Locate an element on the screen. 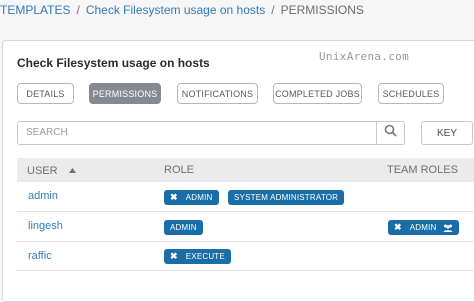  search-icon is located at coordinates (390, 133).